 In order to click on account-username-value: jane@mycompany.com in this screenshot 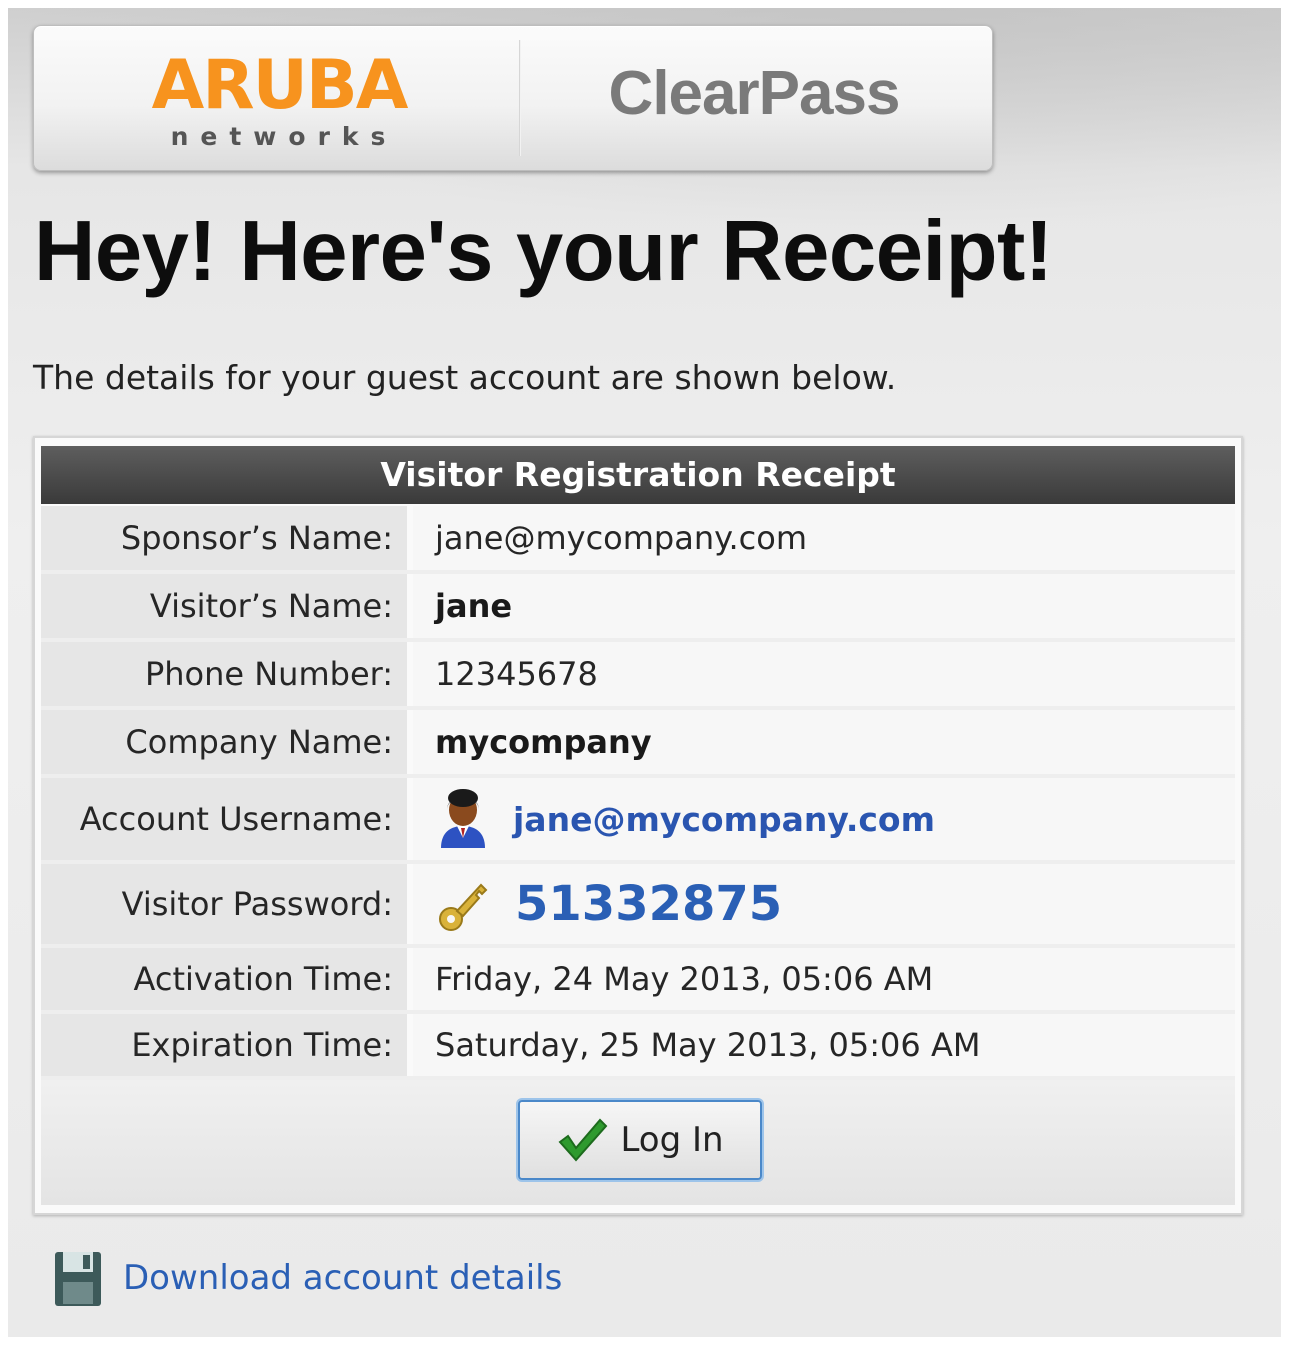, I will do `click(724, 819)`.